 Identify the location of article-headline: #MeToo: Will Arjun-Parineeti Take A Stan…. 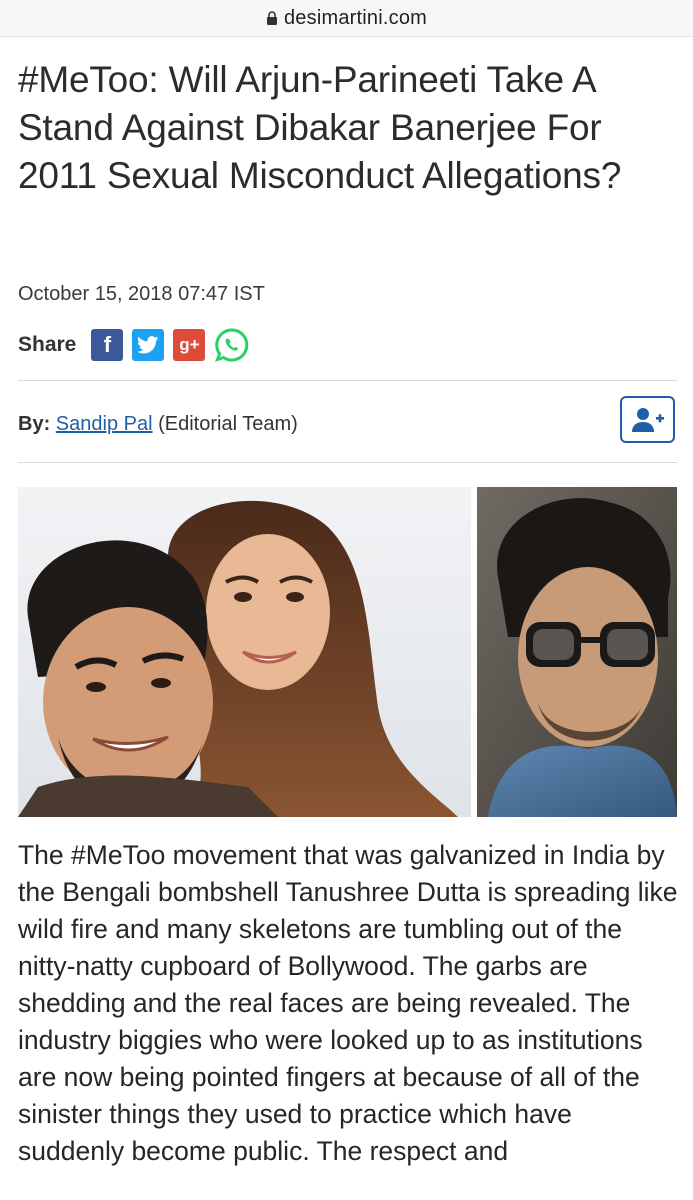
(320, 127).